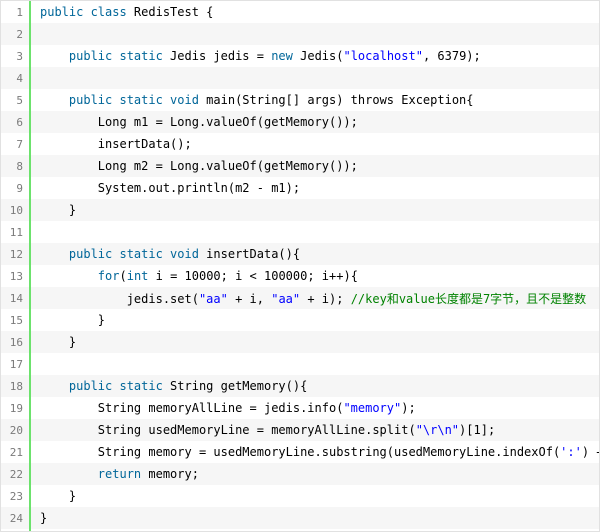  Describe the element at coordinates (199, 166) in the screenshot. I see `code-token: Long m2 = Long.valueOf(getMemory());` at that location.